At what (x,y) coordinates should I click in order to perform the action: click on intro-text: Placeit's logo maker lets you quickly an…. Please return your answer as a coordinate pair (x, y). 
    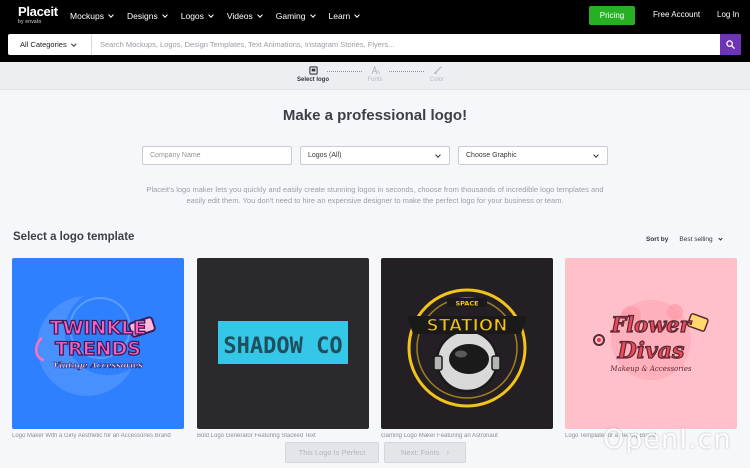
    Looking at the image, I should click on (375, 195).